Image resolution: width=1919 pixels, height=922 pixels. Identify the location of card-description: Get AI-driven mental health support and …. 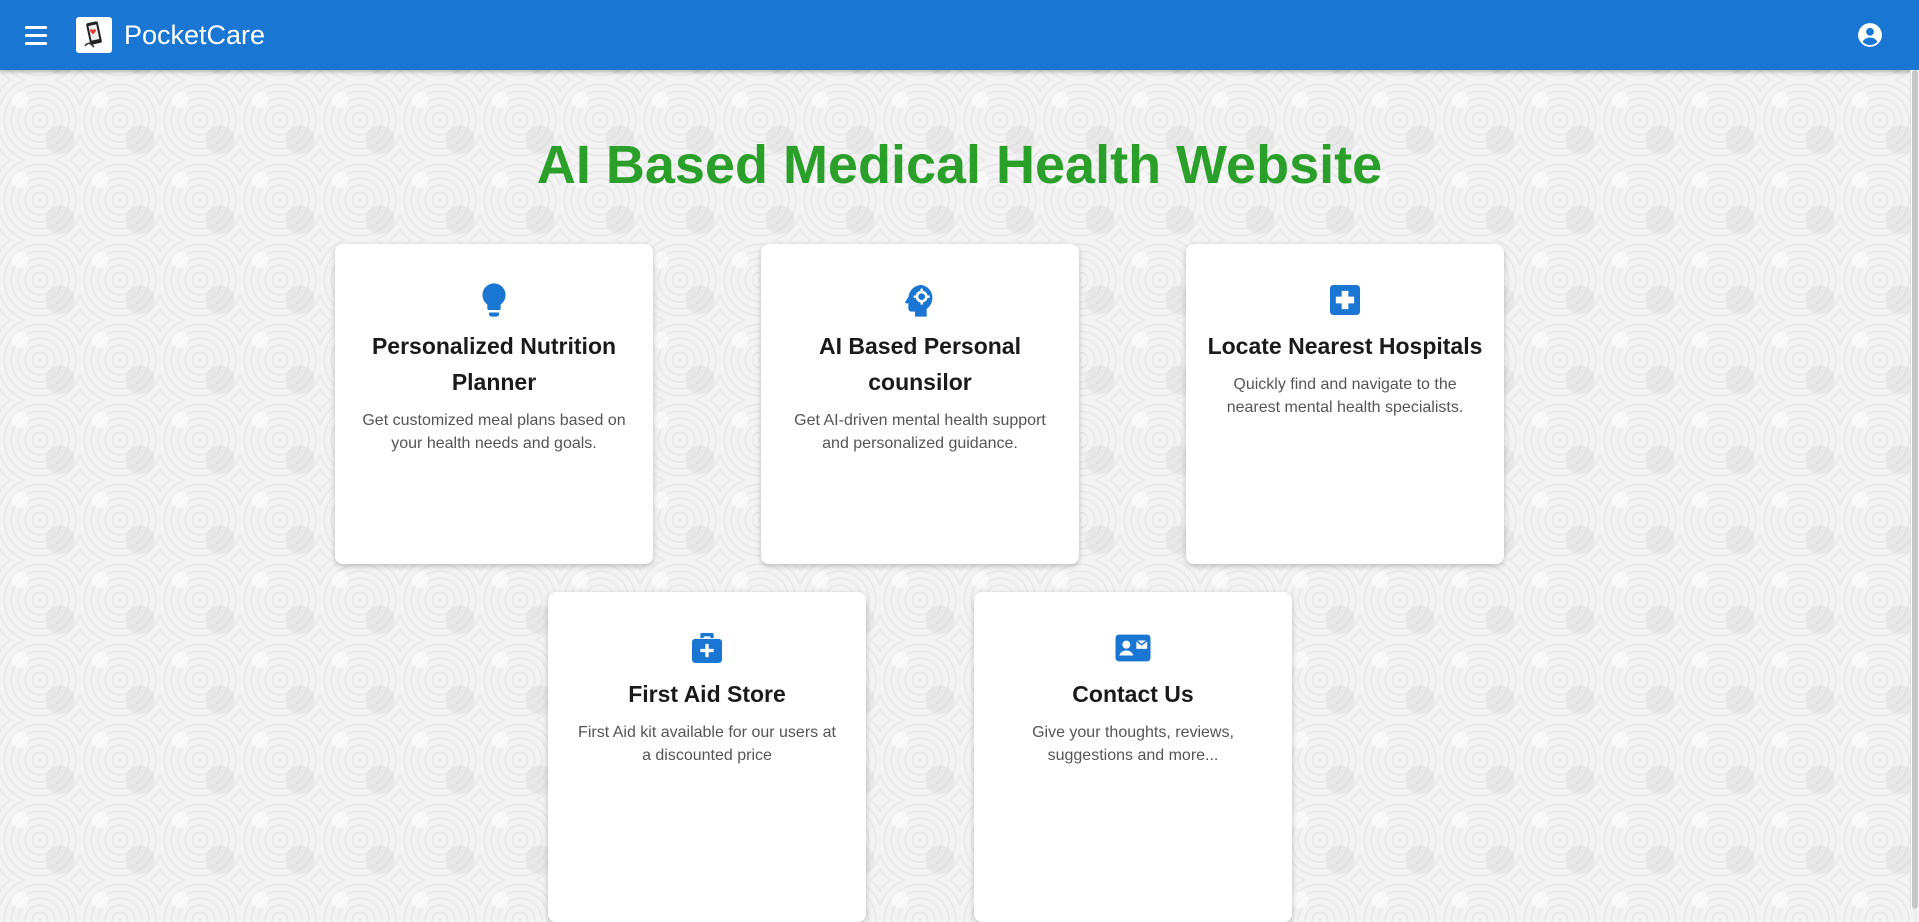
(920, 432).